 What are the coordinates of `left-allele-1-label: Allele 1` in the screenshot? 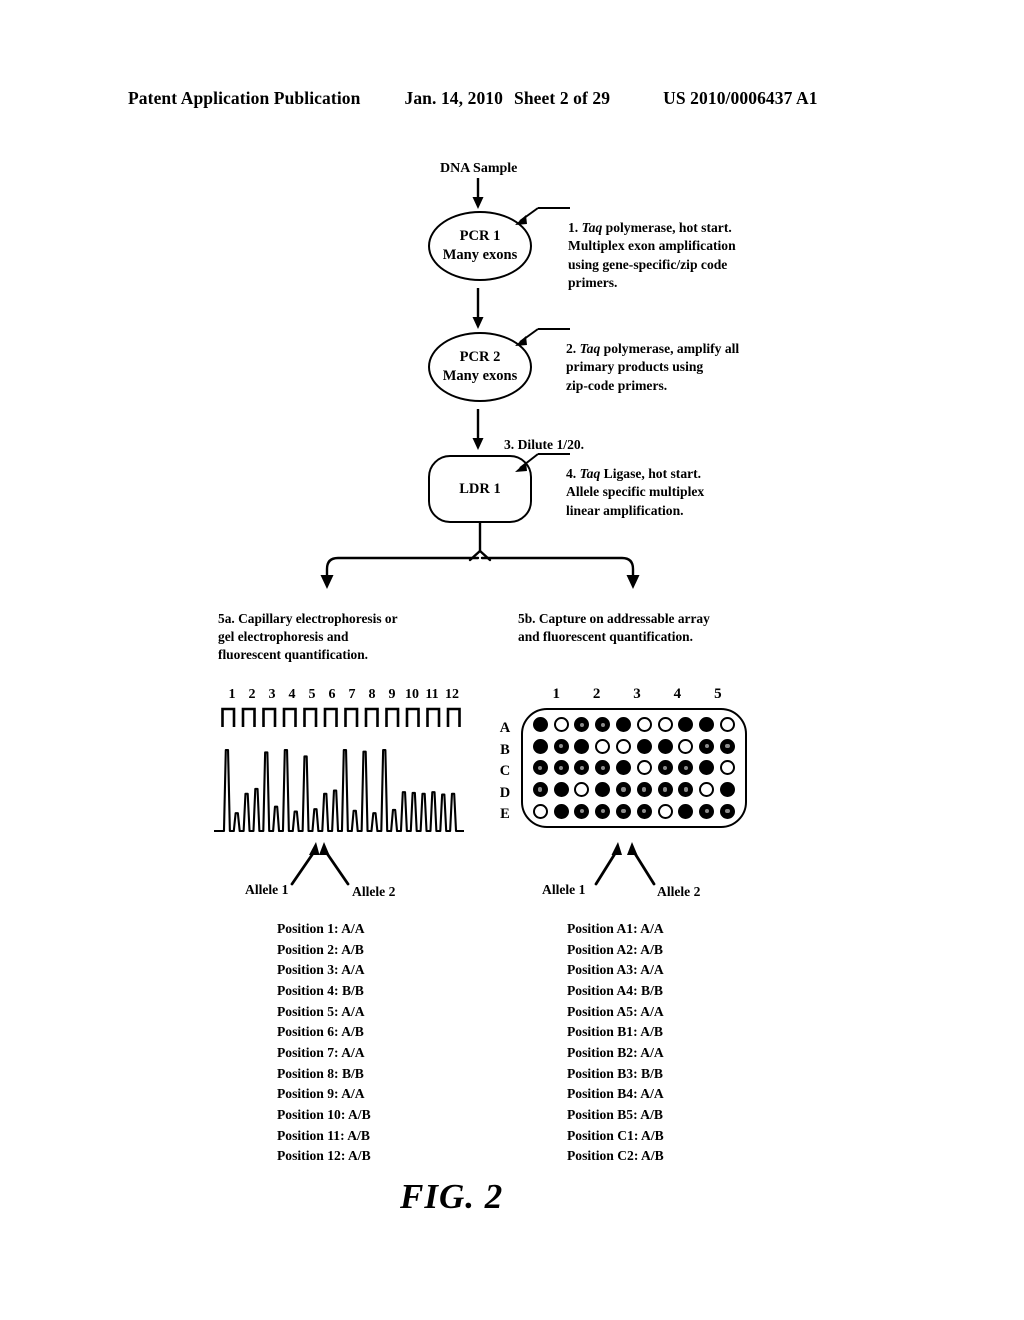 It's located at (267, 889).